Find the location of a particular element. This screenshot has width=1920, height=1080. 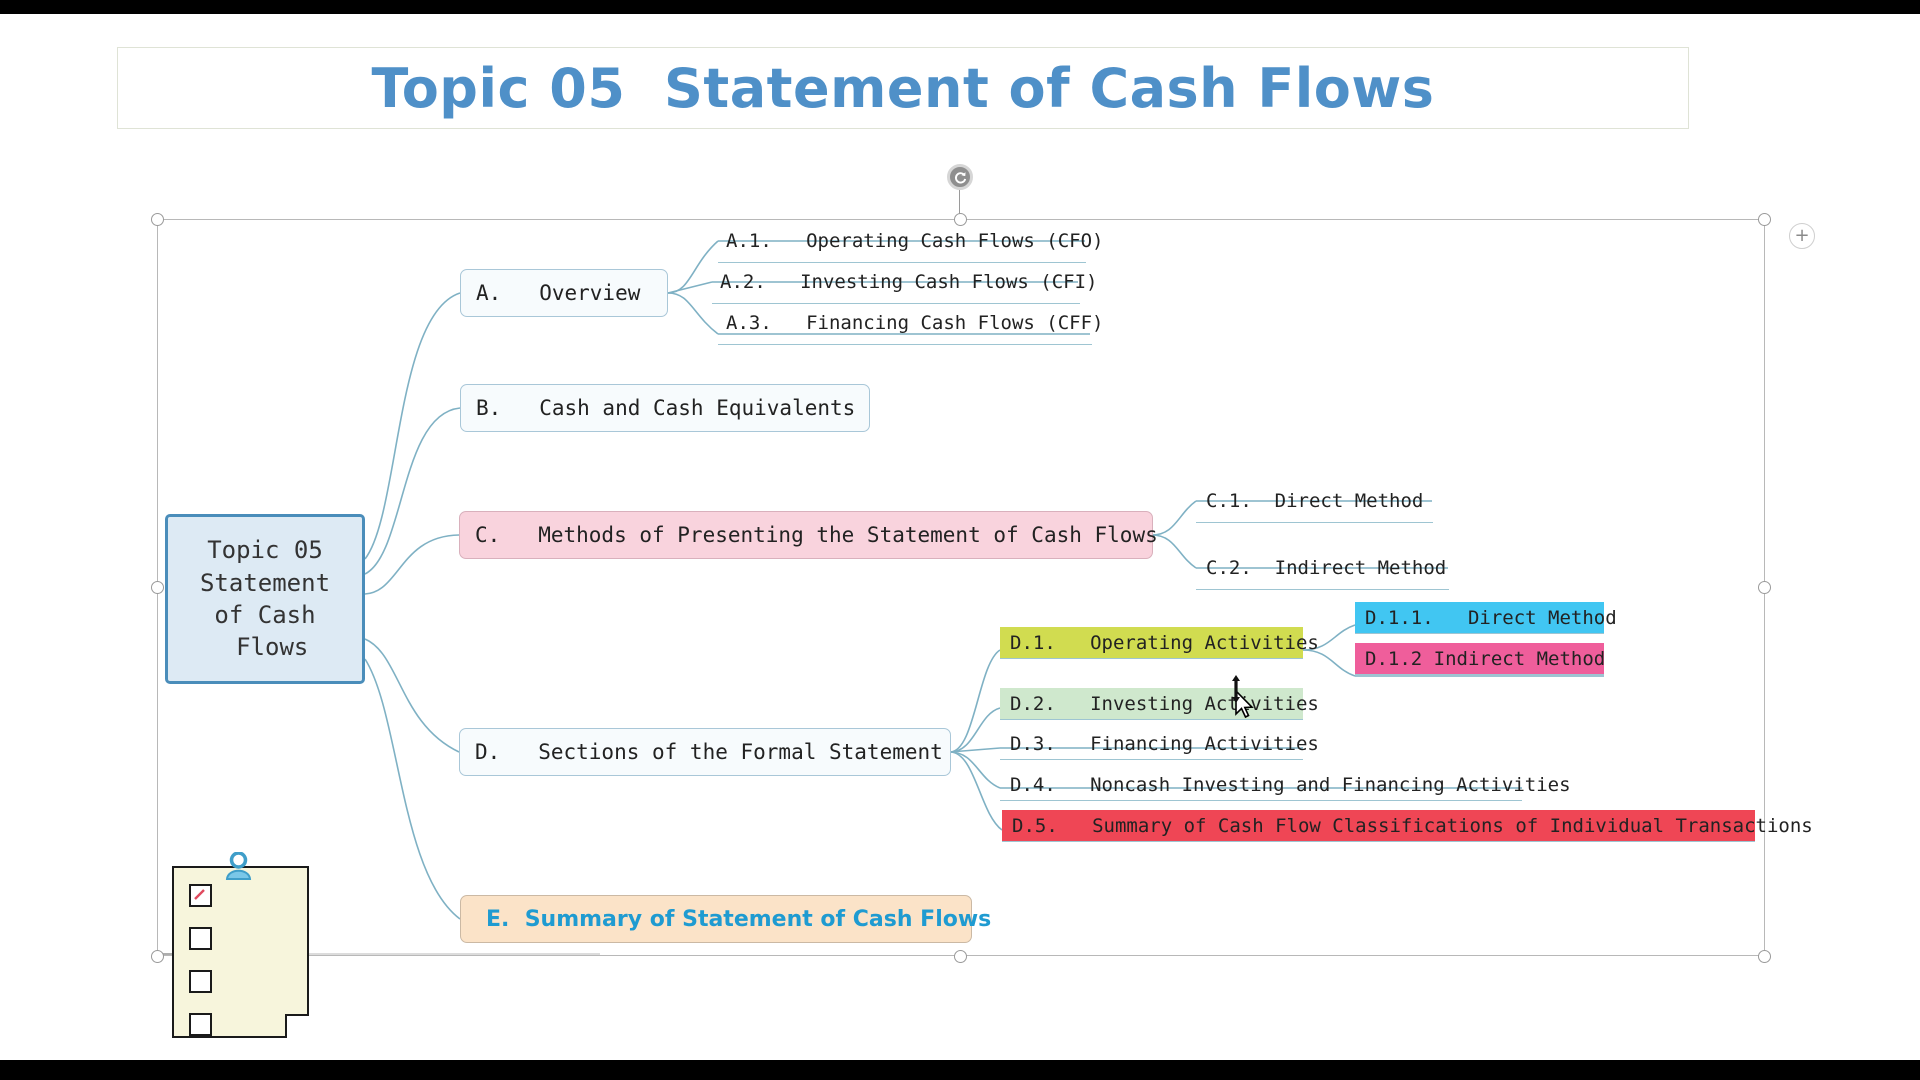

node-d-1: D.1. Operating Activities is located at coordinates (1159, 643).